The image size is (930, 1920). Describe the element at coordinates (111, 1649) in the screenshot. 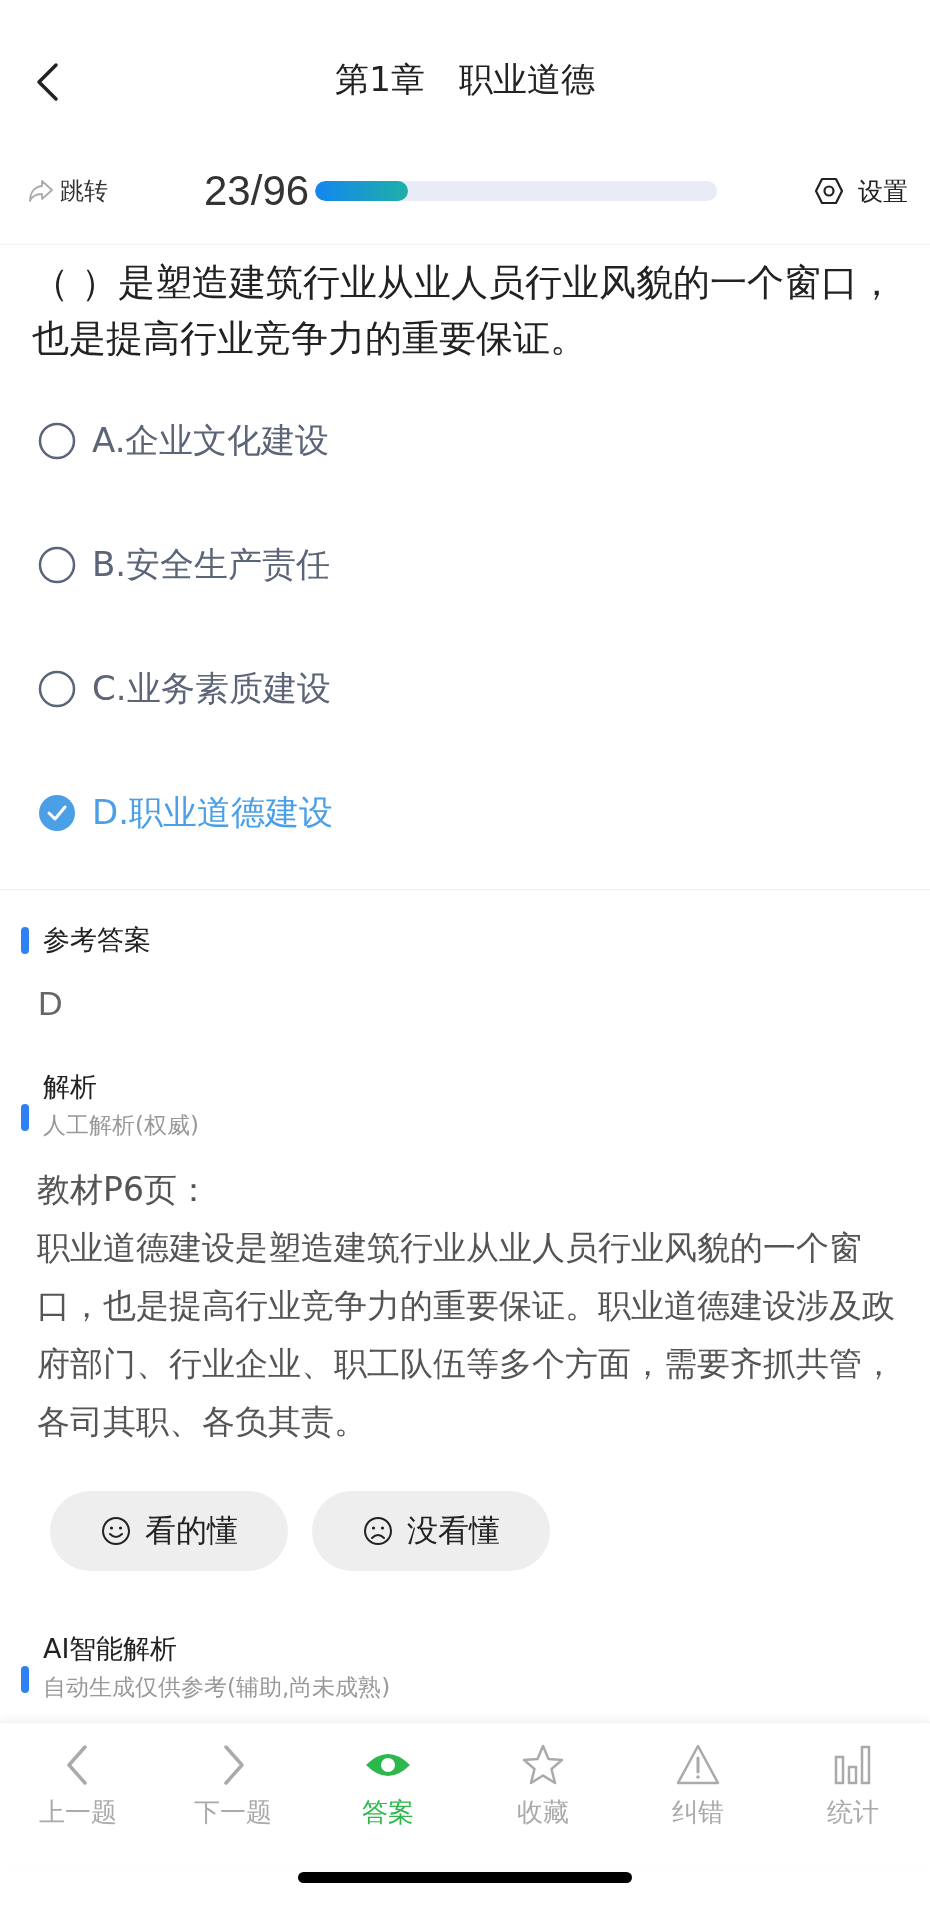

I see `section-title: AI智能解析` at that location.